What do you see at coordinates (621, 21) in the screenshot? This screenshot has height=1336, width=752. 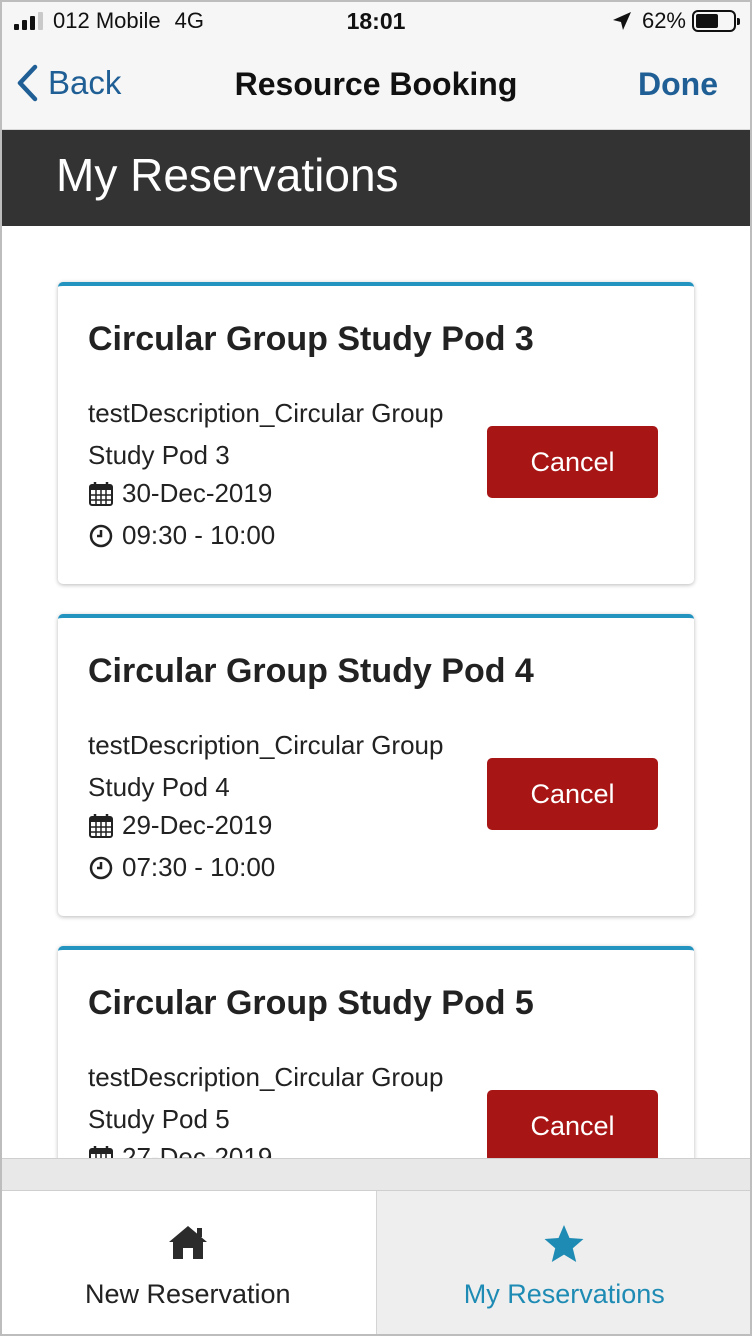 I see `location-icon` at bounding box center [621, 21].